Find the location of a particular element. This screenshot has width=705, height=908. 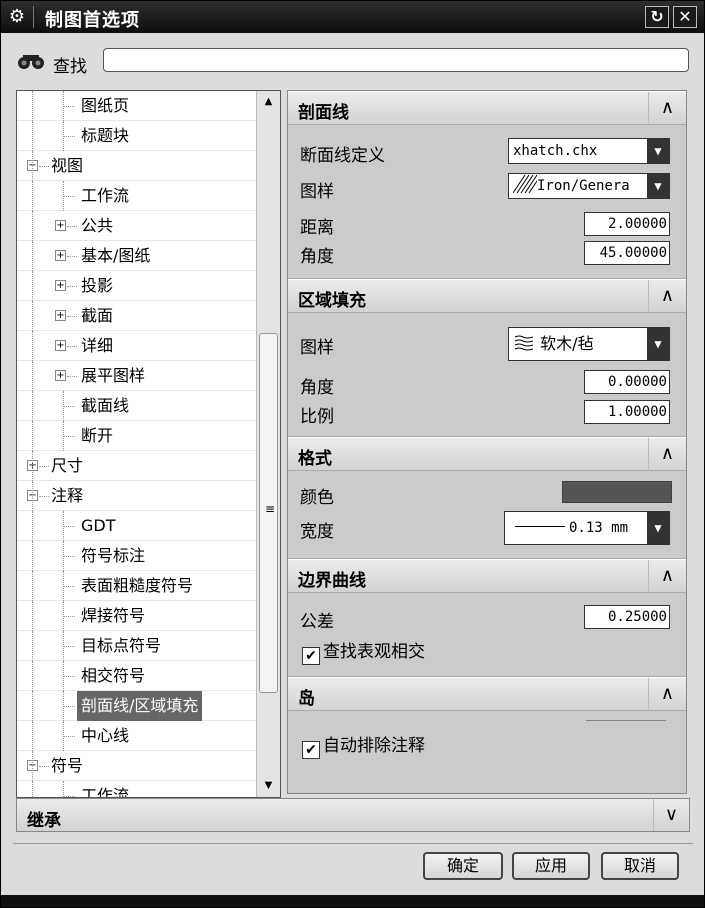

hatch-definition-dropdown: xhatch.chx ▼ is located at coordinates (589, 151).